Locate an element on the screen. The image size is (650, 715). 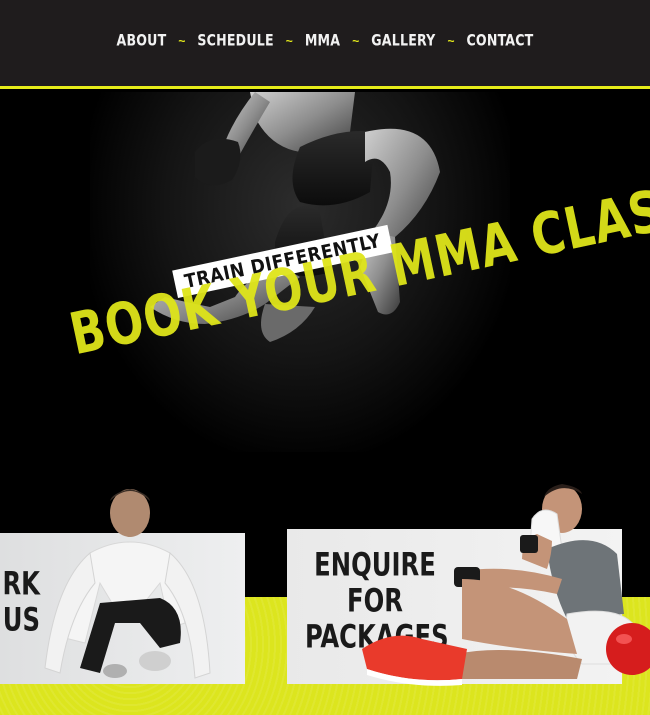
work-with-us-card: RK US is located at coordinates (122, 586).